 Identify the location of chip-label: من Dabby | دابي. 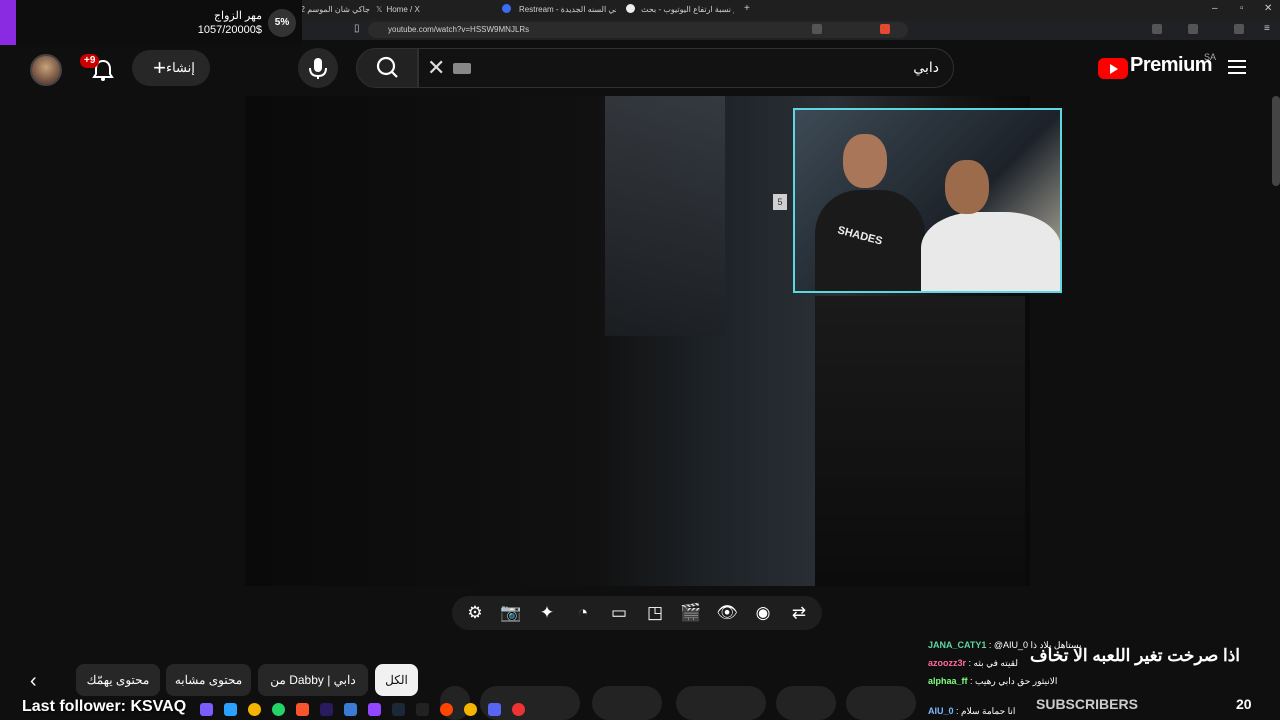
(313, 680).